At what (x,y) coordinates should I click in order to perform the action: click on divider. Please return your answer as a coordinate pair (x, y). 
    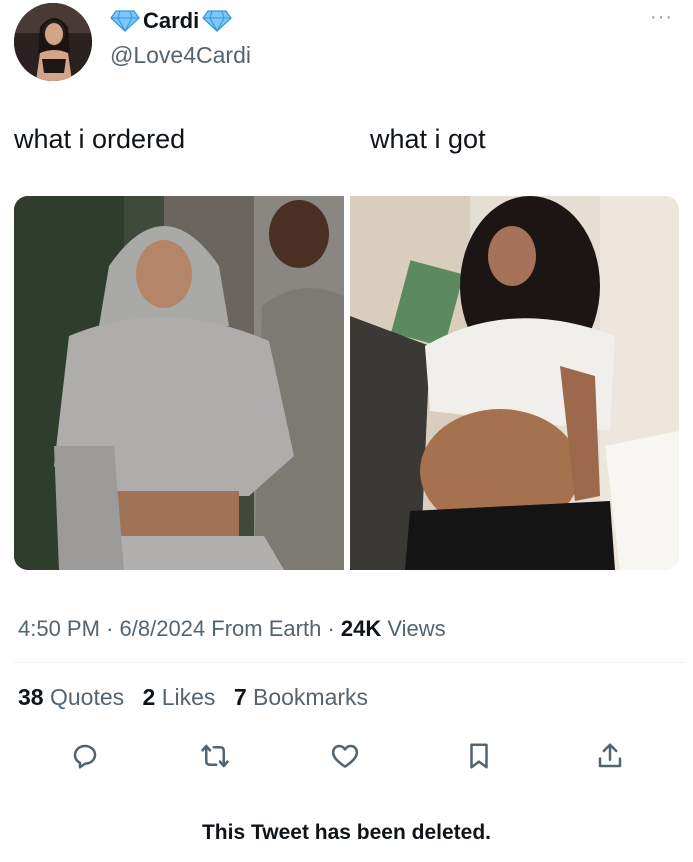
    Looking at the image, I should click on (350, 662).